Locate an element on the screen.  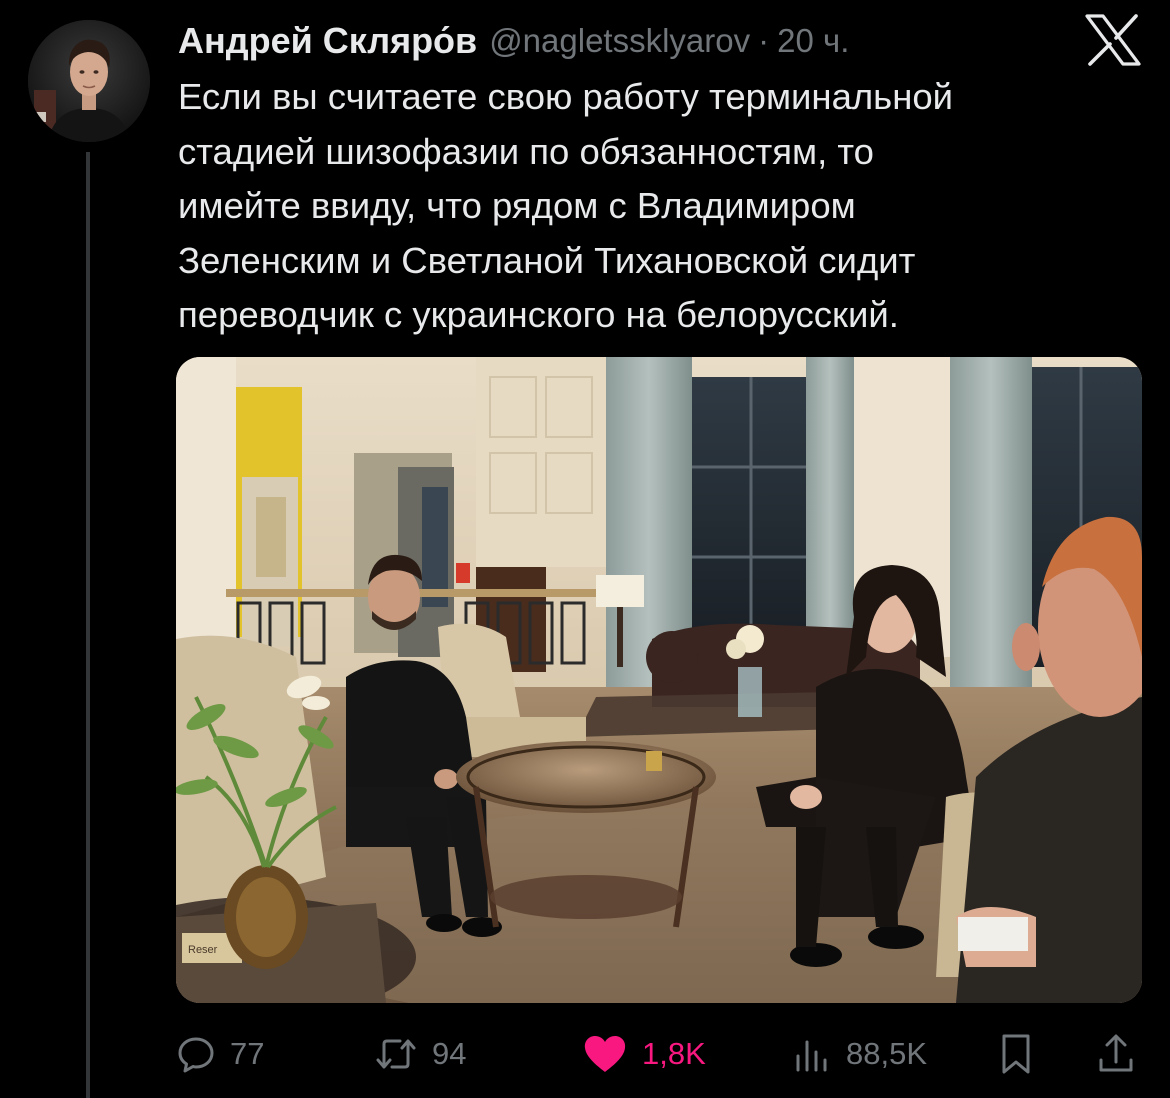
author-handle: @nagletssklyarov is located at coordinates (619, 41).